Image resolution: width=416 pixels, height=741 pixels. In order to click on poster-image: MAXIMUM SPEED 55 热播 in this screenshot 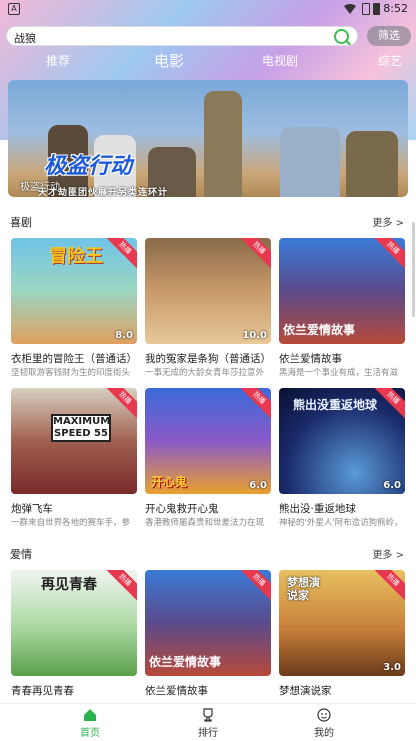, I will do `click(74, 441)`.